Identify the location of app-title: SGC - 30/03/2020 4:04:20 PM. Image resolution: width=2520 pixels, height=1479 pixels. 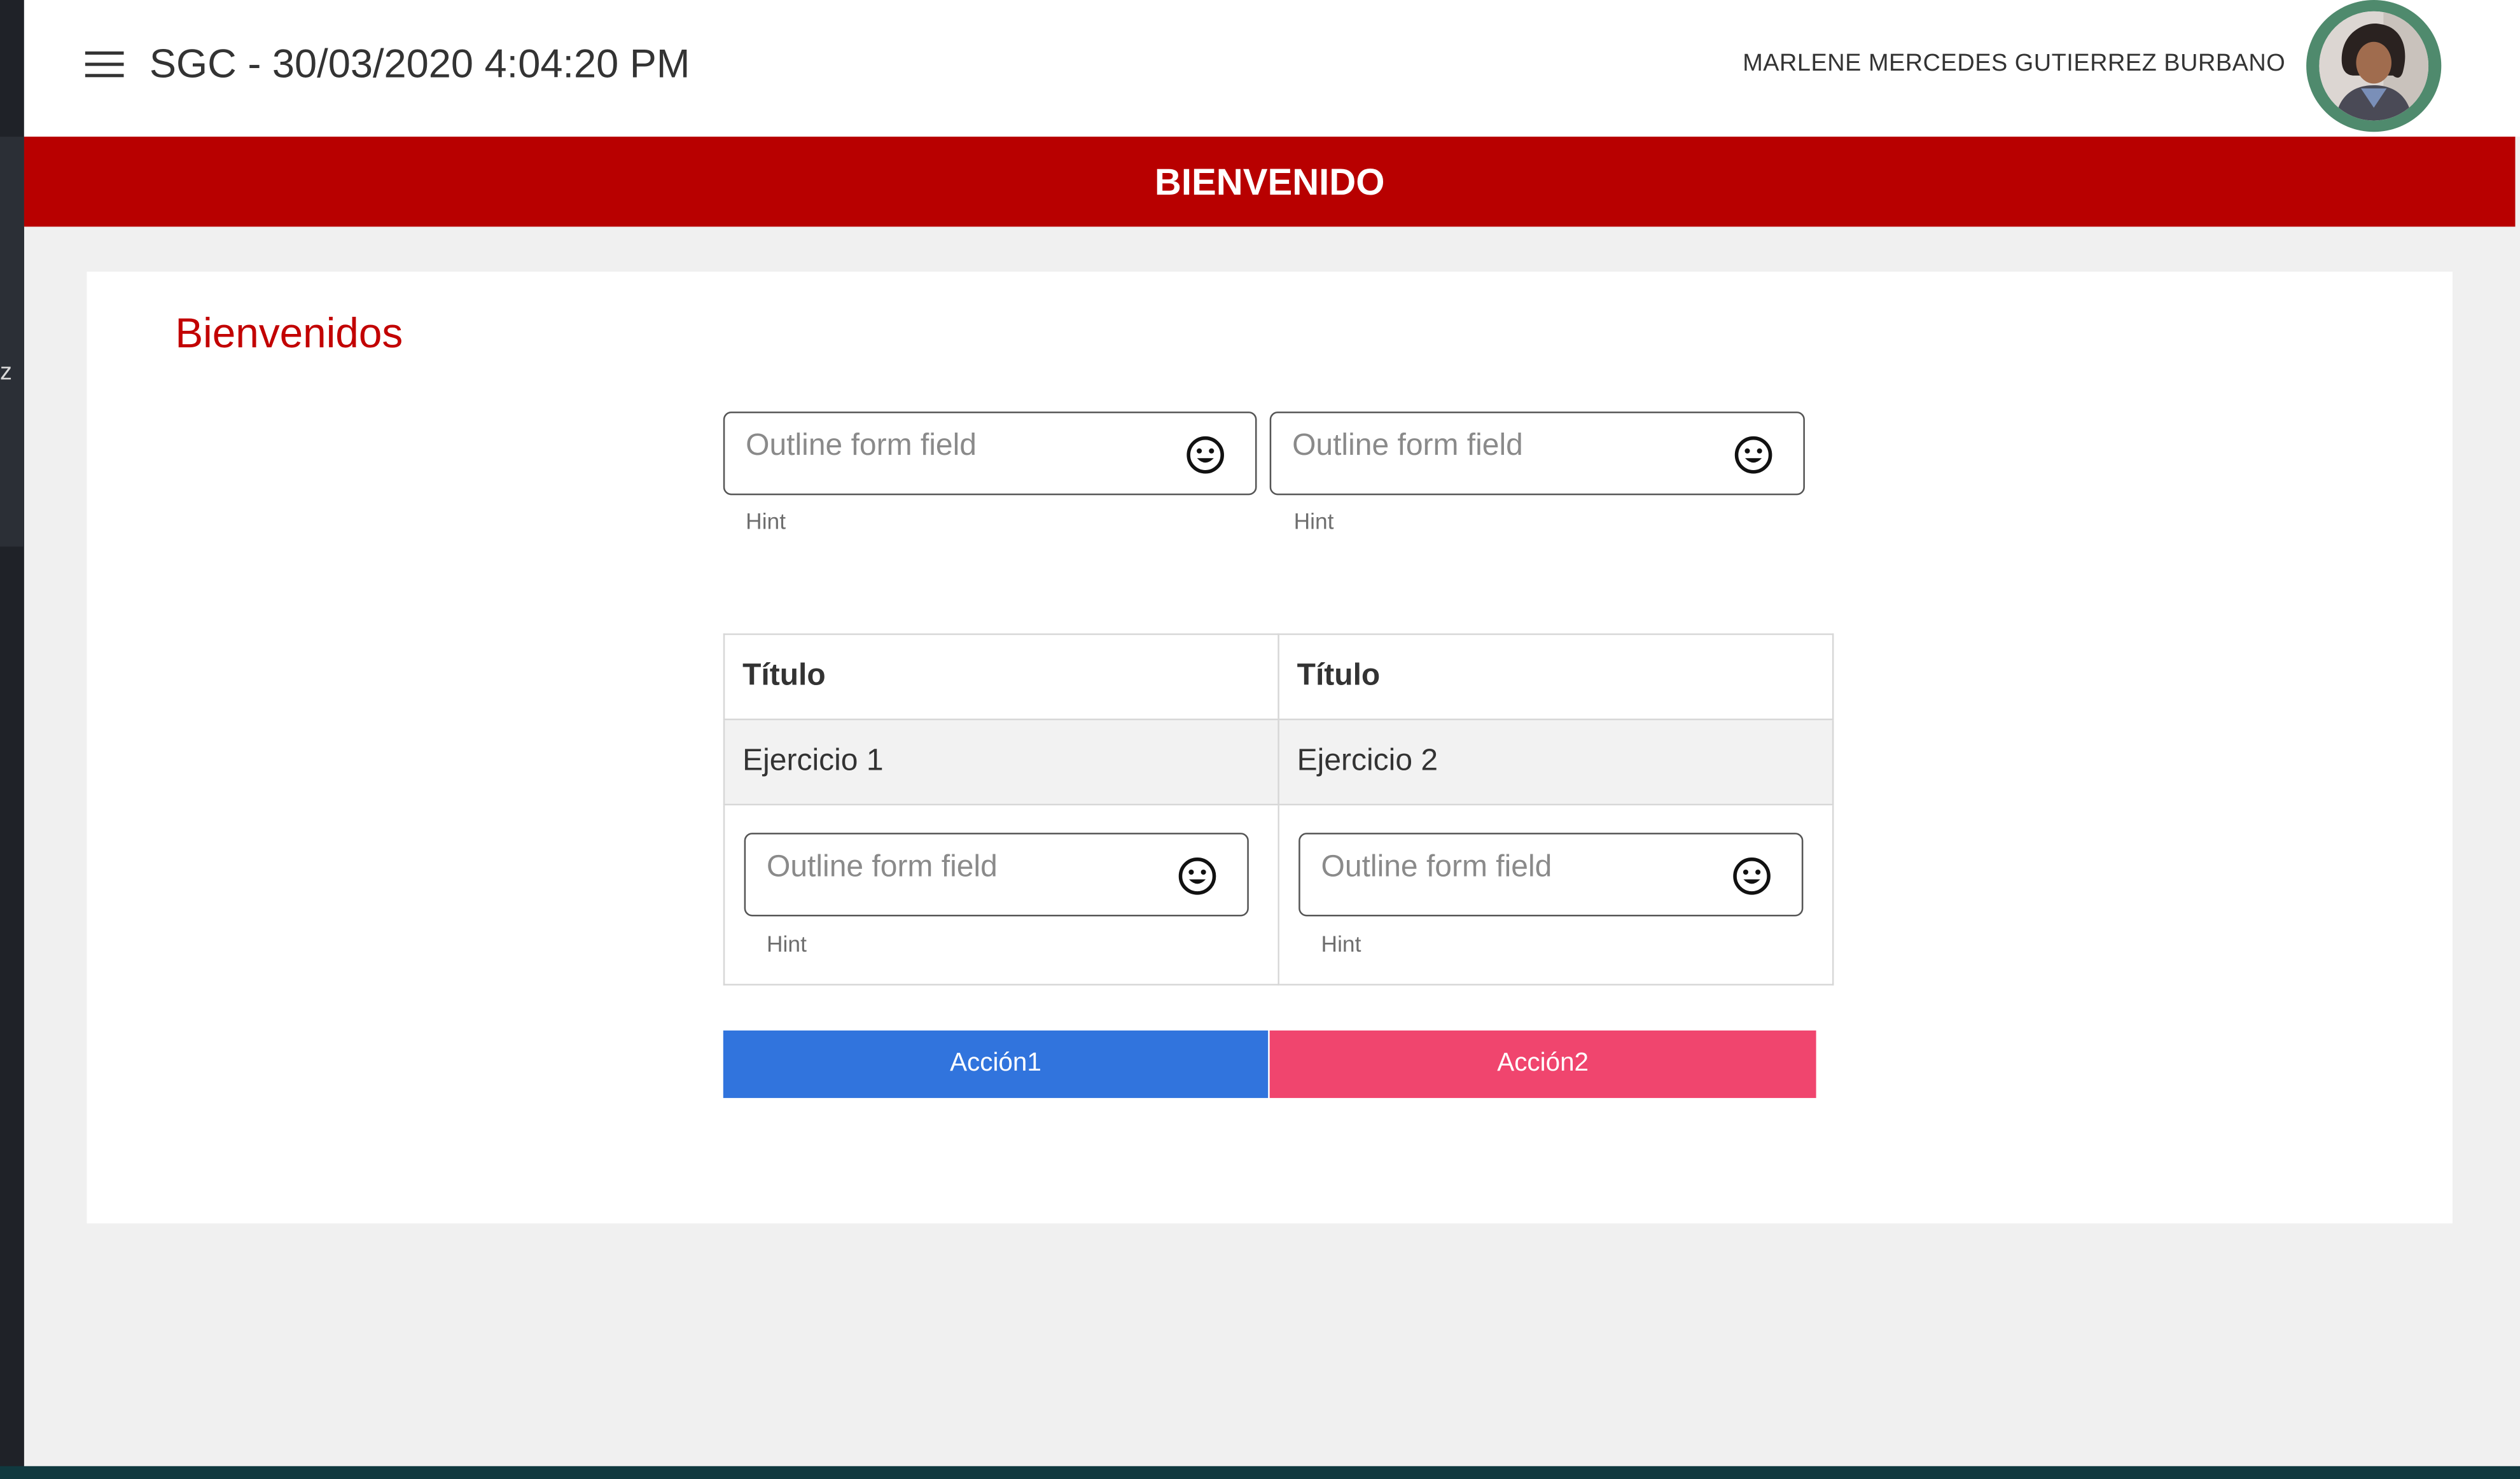
(420, 64).